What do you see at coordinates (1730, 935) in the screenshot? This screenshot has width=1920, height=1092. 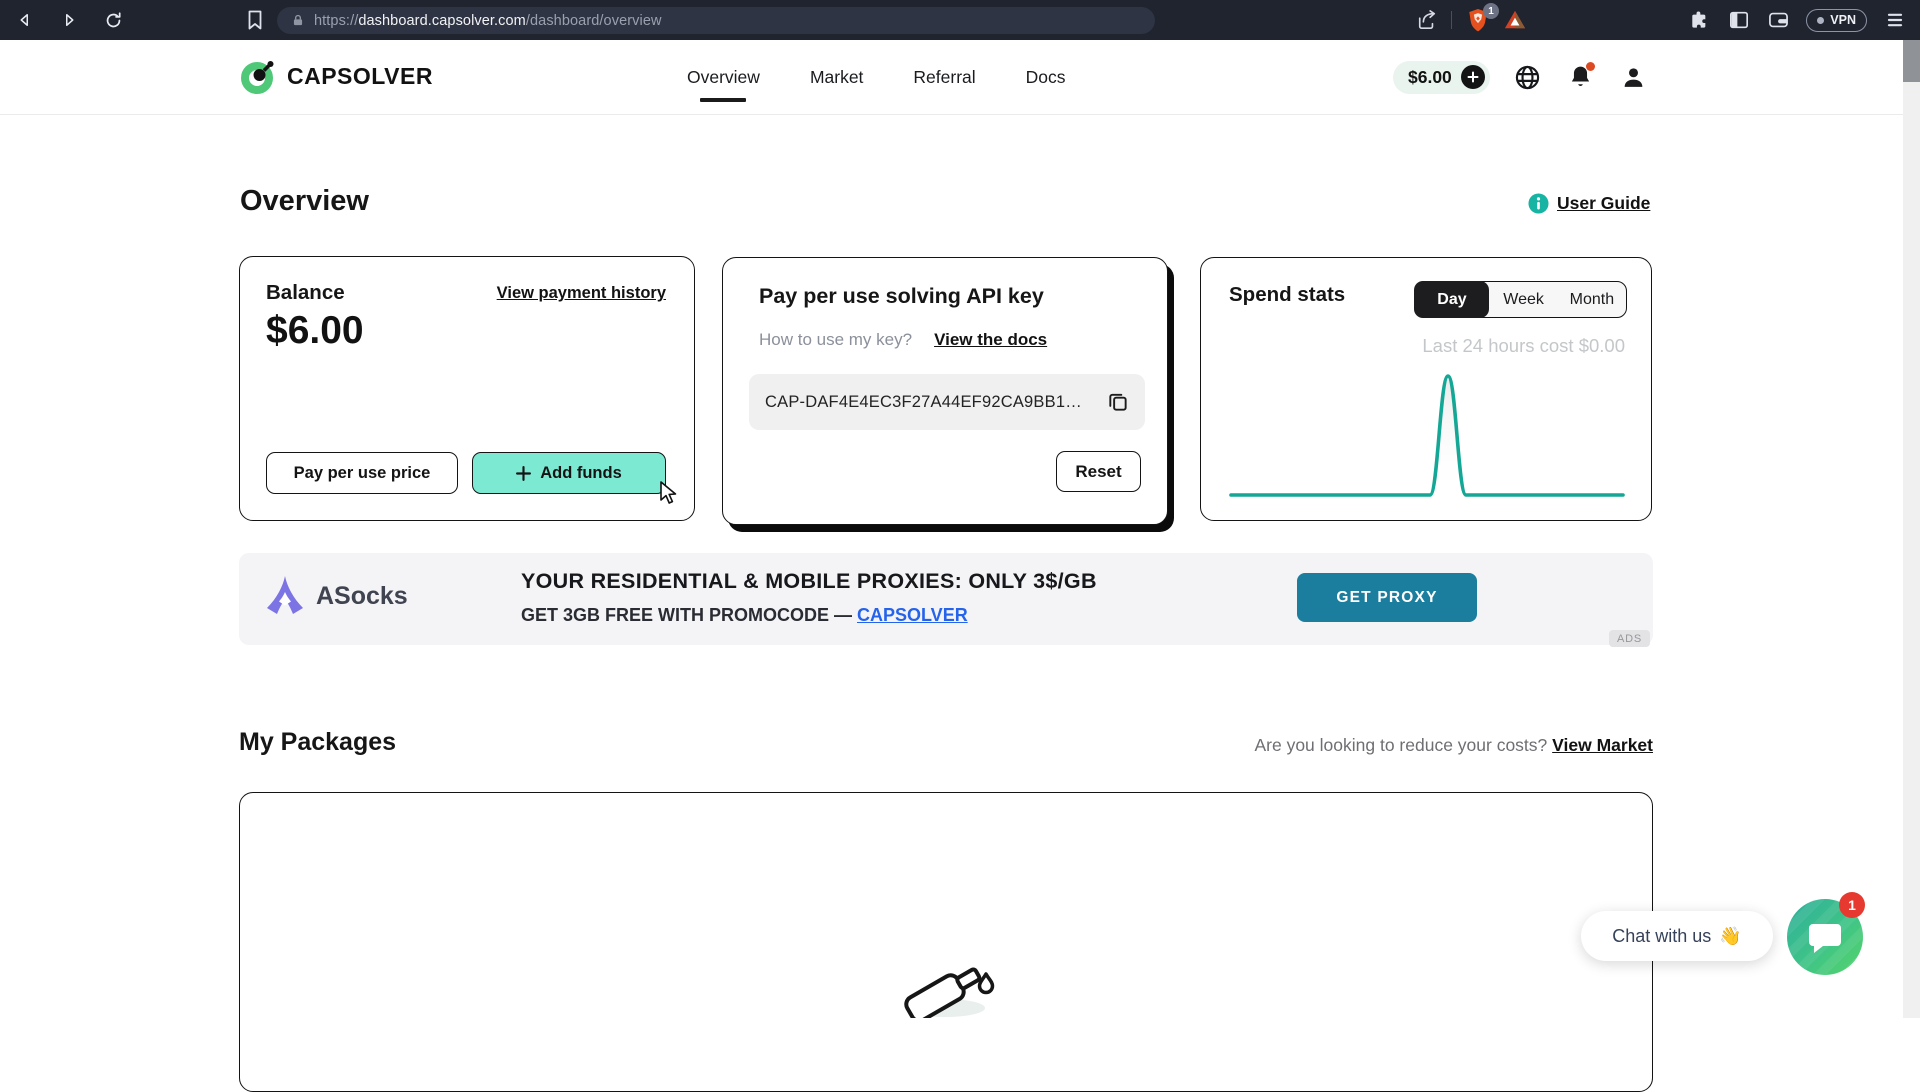 I see `wave-emoji: 👋` at bounding box center [1730, 935].